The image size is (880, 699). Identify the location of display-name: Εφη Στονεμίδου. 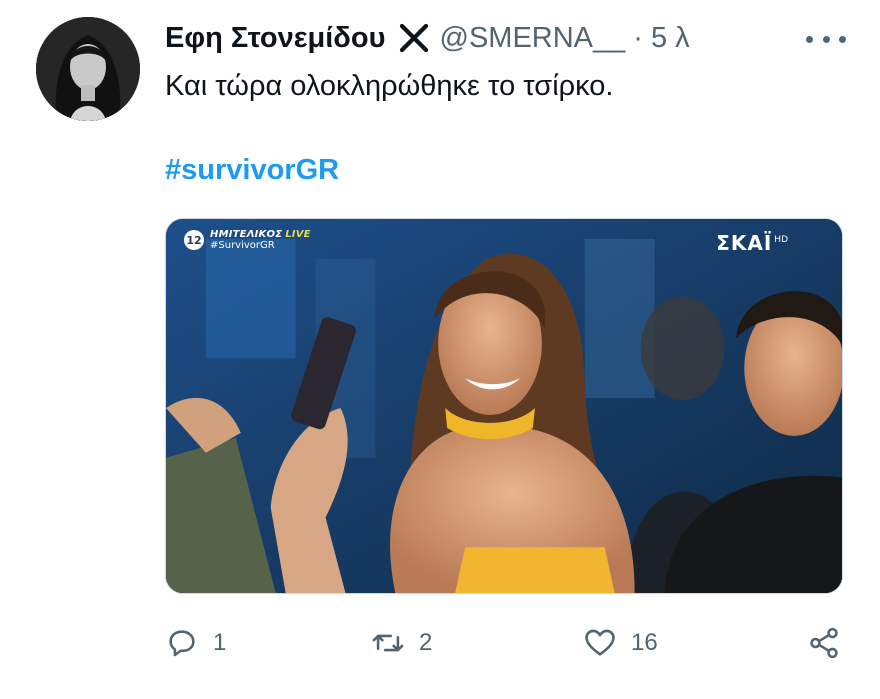
(275, 38).